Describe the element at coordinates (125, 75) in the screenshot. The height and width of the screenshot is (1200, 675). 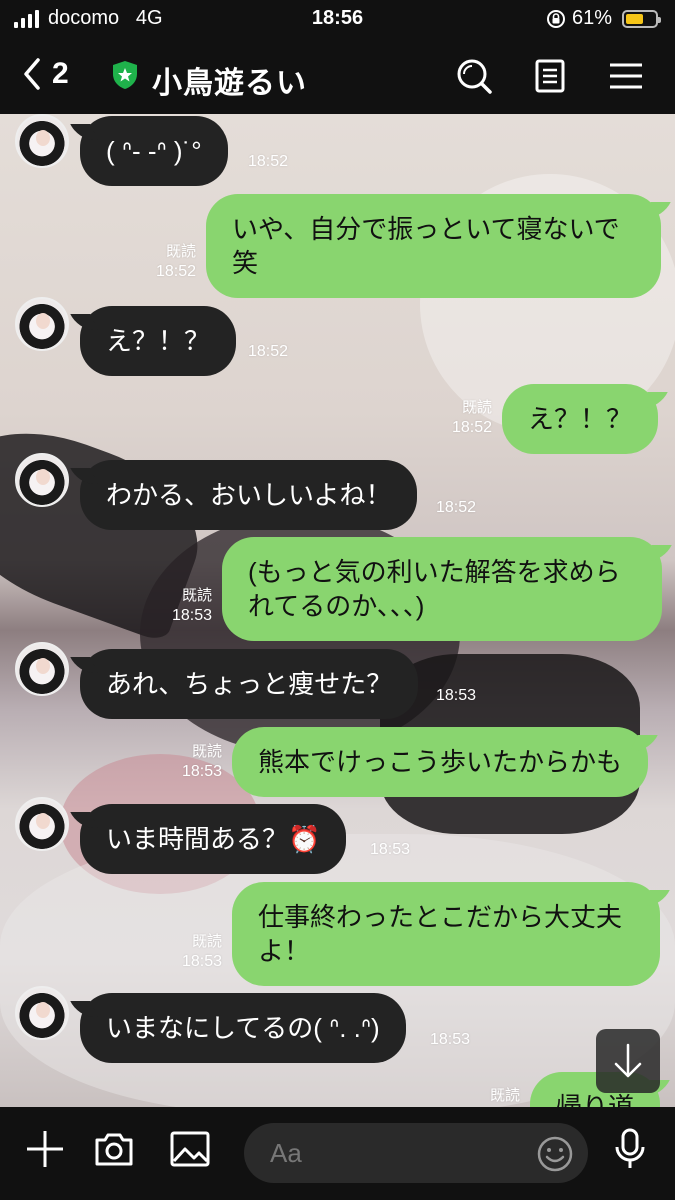
I see `shield-star-icon` at that location.